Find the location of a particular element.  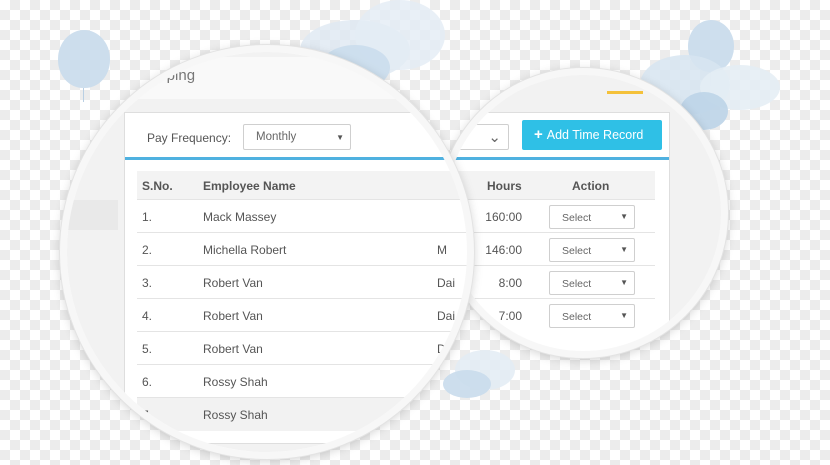

table-row: 6. Rossy Shah is located at coordinates (302, 381).